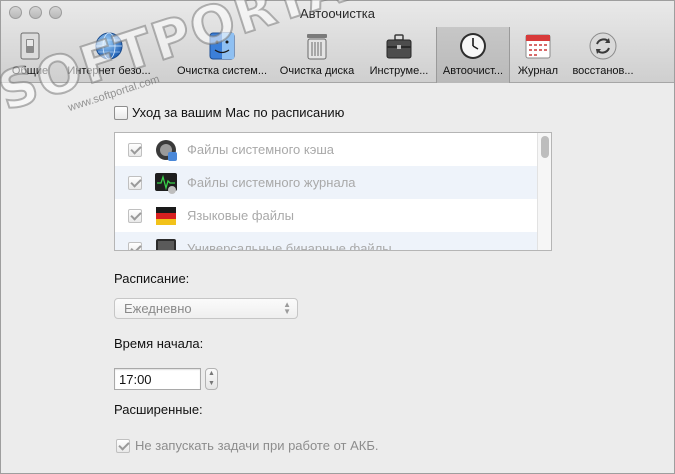 This screenshot has width=675, height=474. I want to click on popup-arrows-icon: ▲ ▼, so click(287, 308).